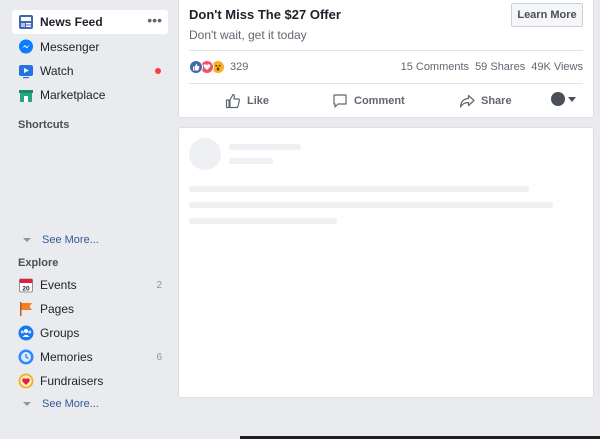  Describe the element at coordinates (500, 67) in the screenshot. I see `shares-count-link: 59 Shares` at that location.